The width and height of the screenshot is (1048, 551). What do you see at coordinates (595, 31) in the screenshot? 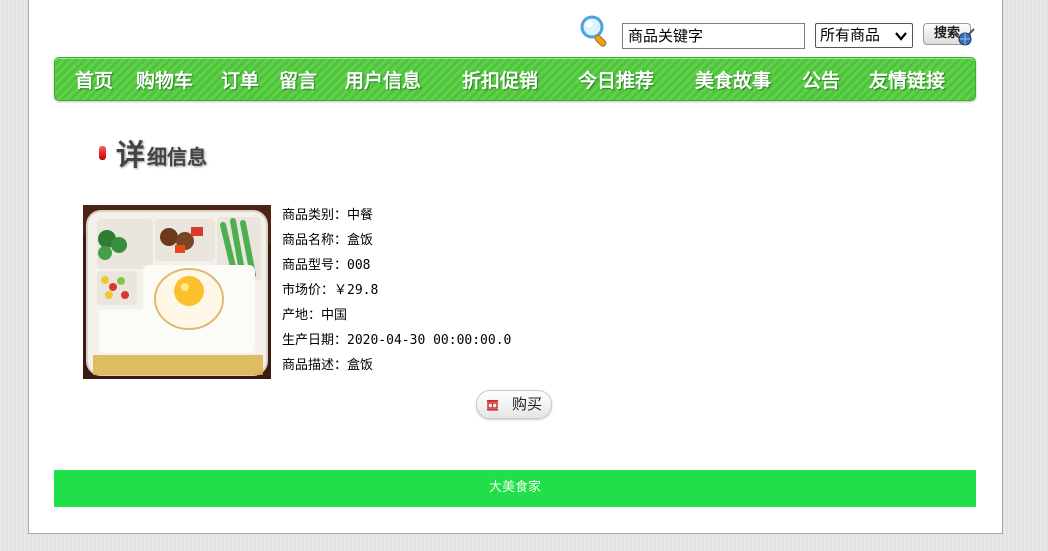
I see `magnifier-icon` at bounding box center [595, 31].